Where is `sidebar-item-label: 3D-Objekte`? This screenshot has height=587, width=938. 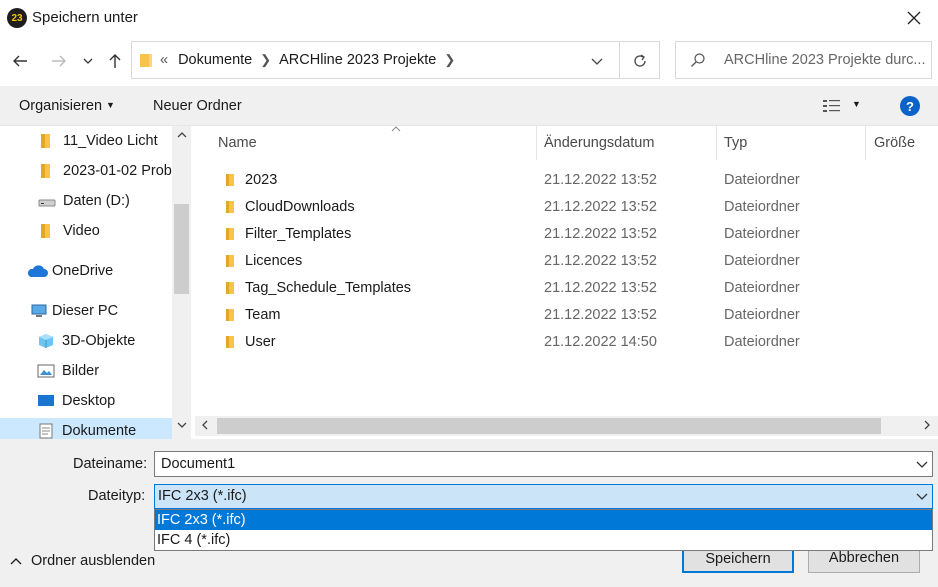
sidebar-item-label: 3D-Objekte is located at coordinates (99, 341).